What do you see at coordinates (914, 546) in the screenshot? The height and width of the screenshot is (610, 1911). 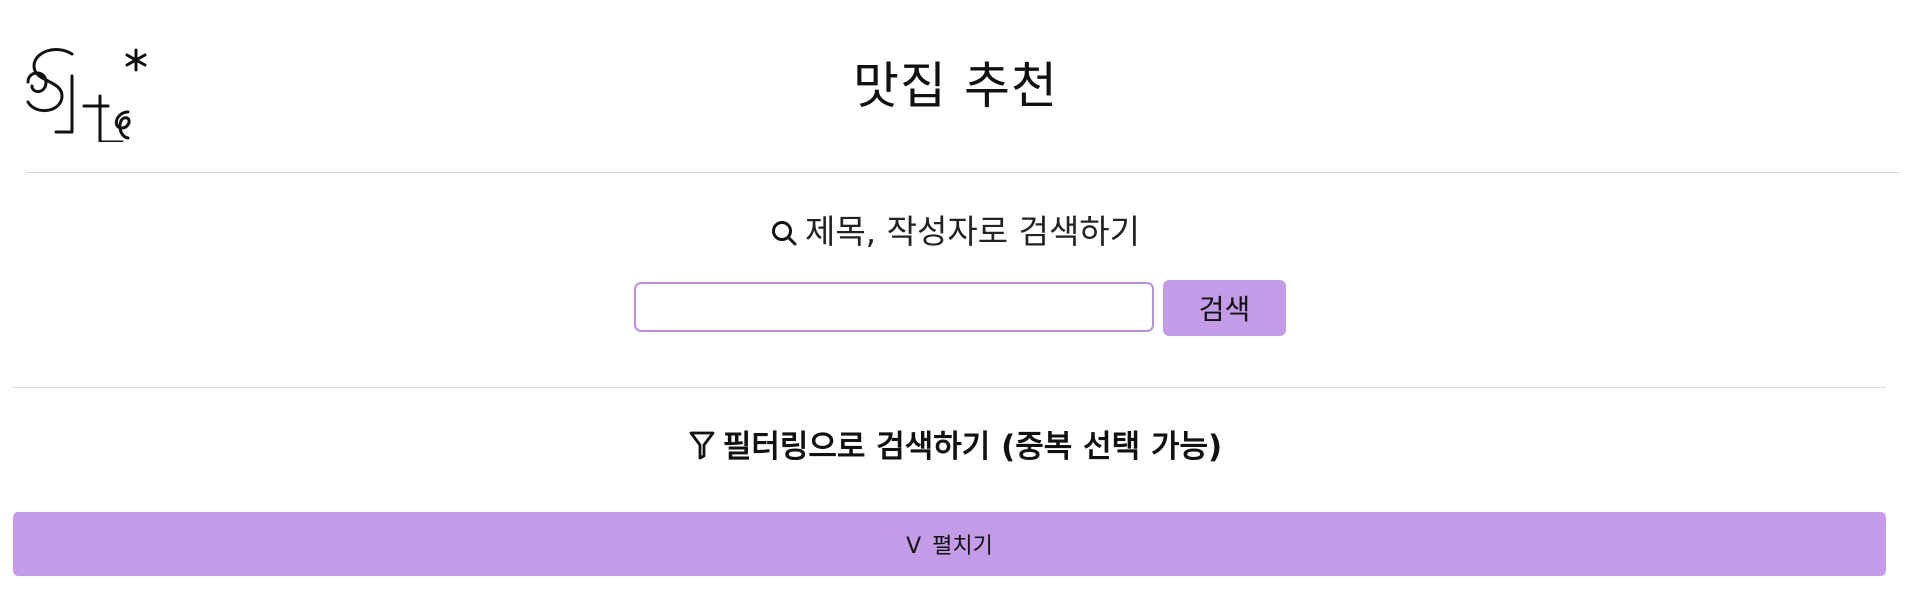 I see `chevron-down-icon: V` at bounding box center [914, 546].